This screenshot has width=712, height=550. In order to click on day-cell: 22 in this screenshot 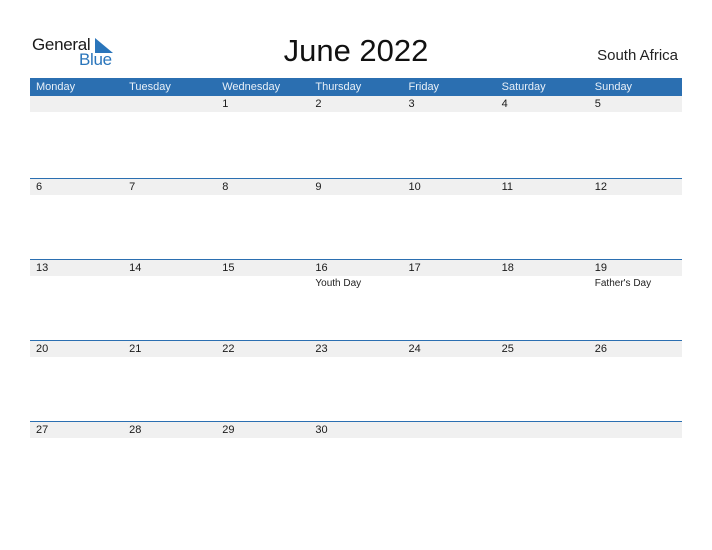, I will do `click(262, 350)`.